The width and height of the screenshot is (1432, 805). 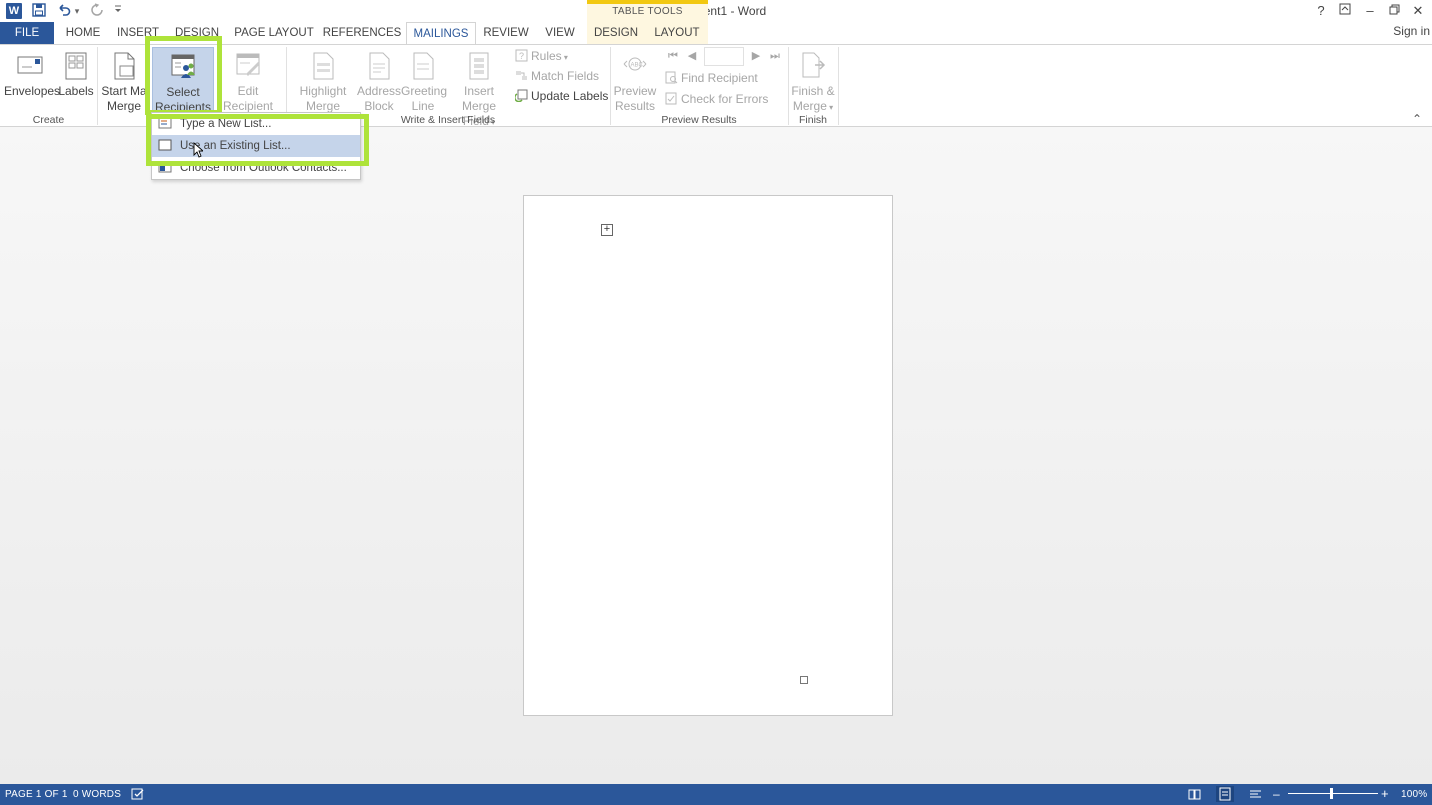 What do you see at coordinates (362, 33) in the screenshot?
I see `tab-references: REFERENCES` at bounding box center [362, 33].